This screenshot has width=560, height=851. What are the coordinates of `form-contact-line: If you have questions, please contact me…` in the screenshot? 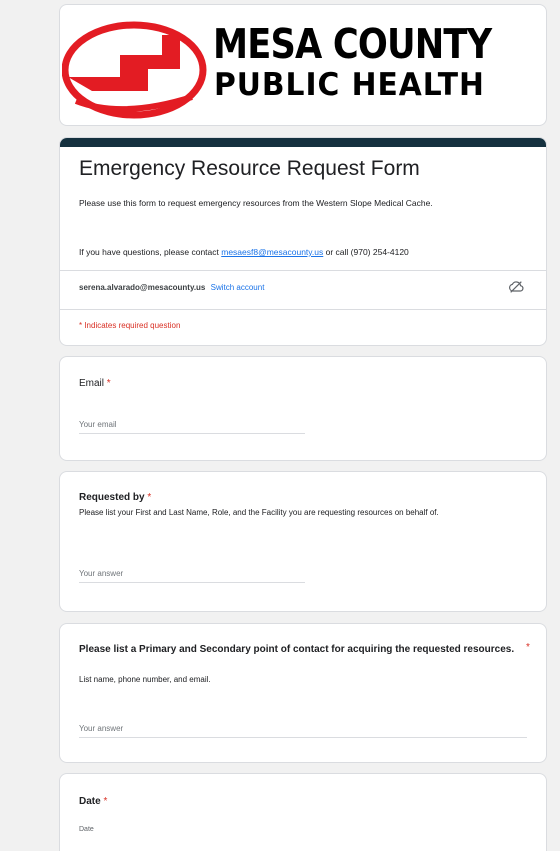 It's located at (244, 252).